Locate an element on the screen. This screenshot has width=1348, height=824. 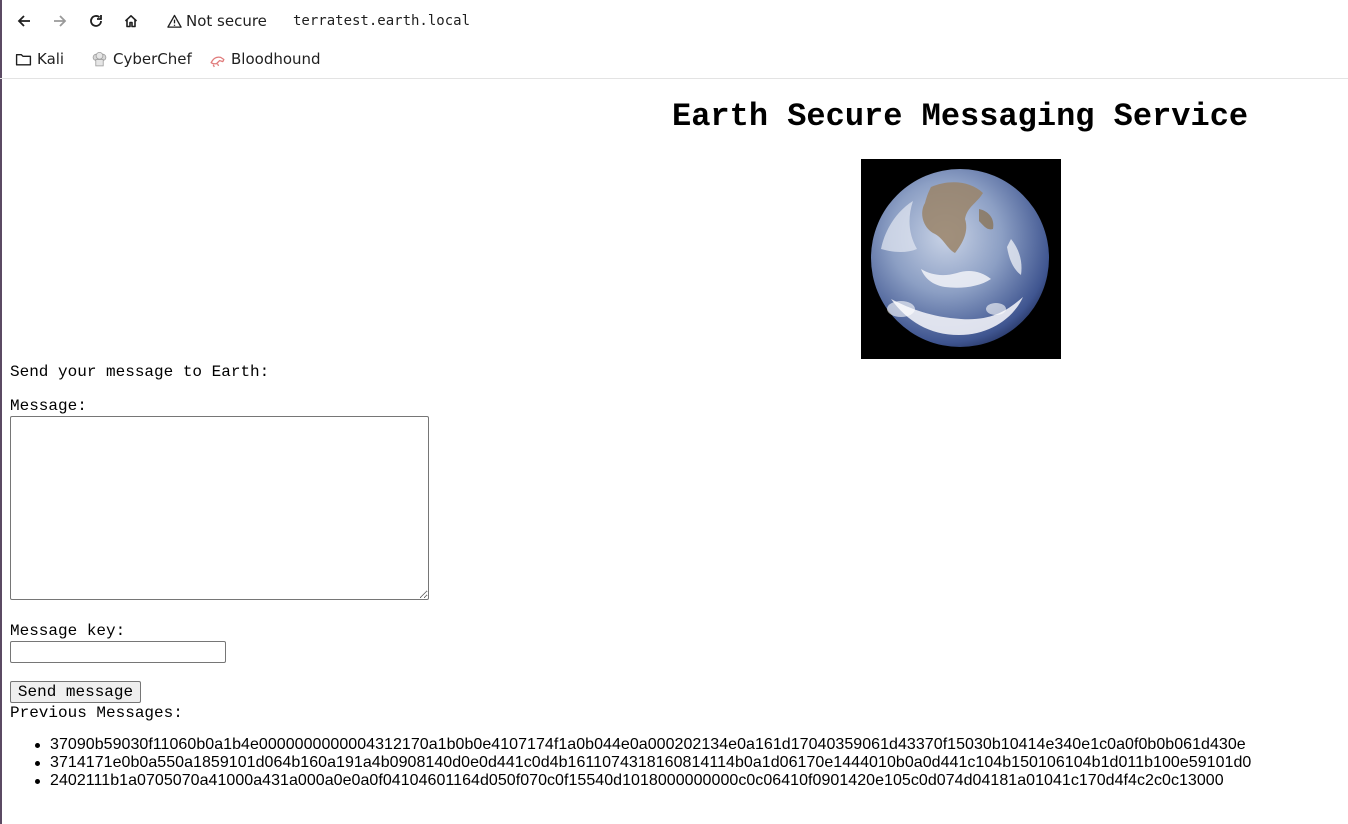
bookmark-bloodhound: Bloodhound is located at coordinates (265, 59).